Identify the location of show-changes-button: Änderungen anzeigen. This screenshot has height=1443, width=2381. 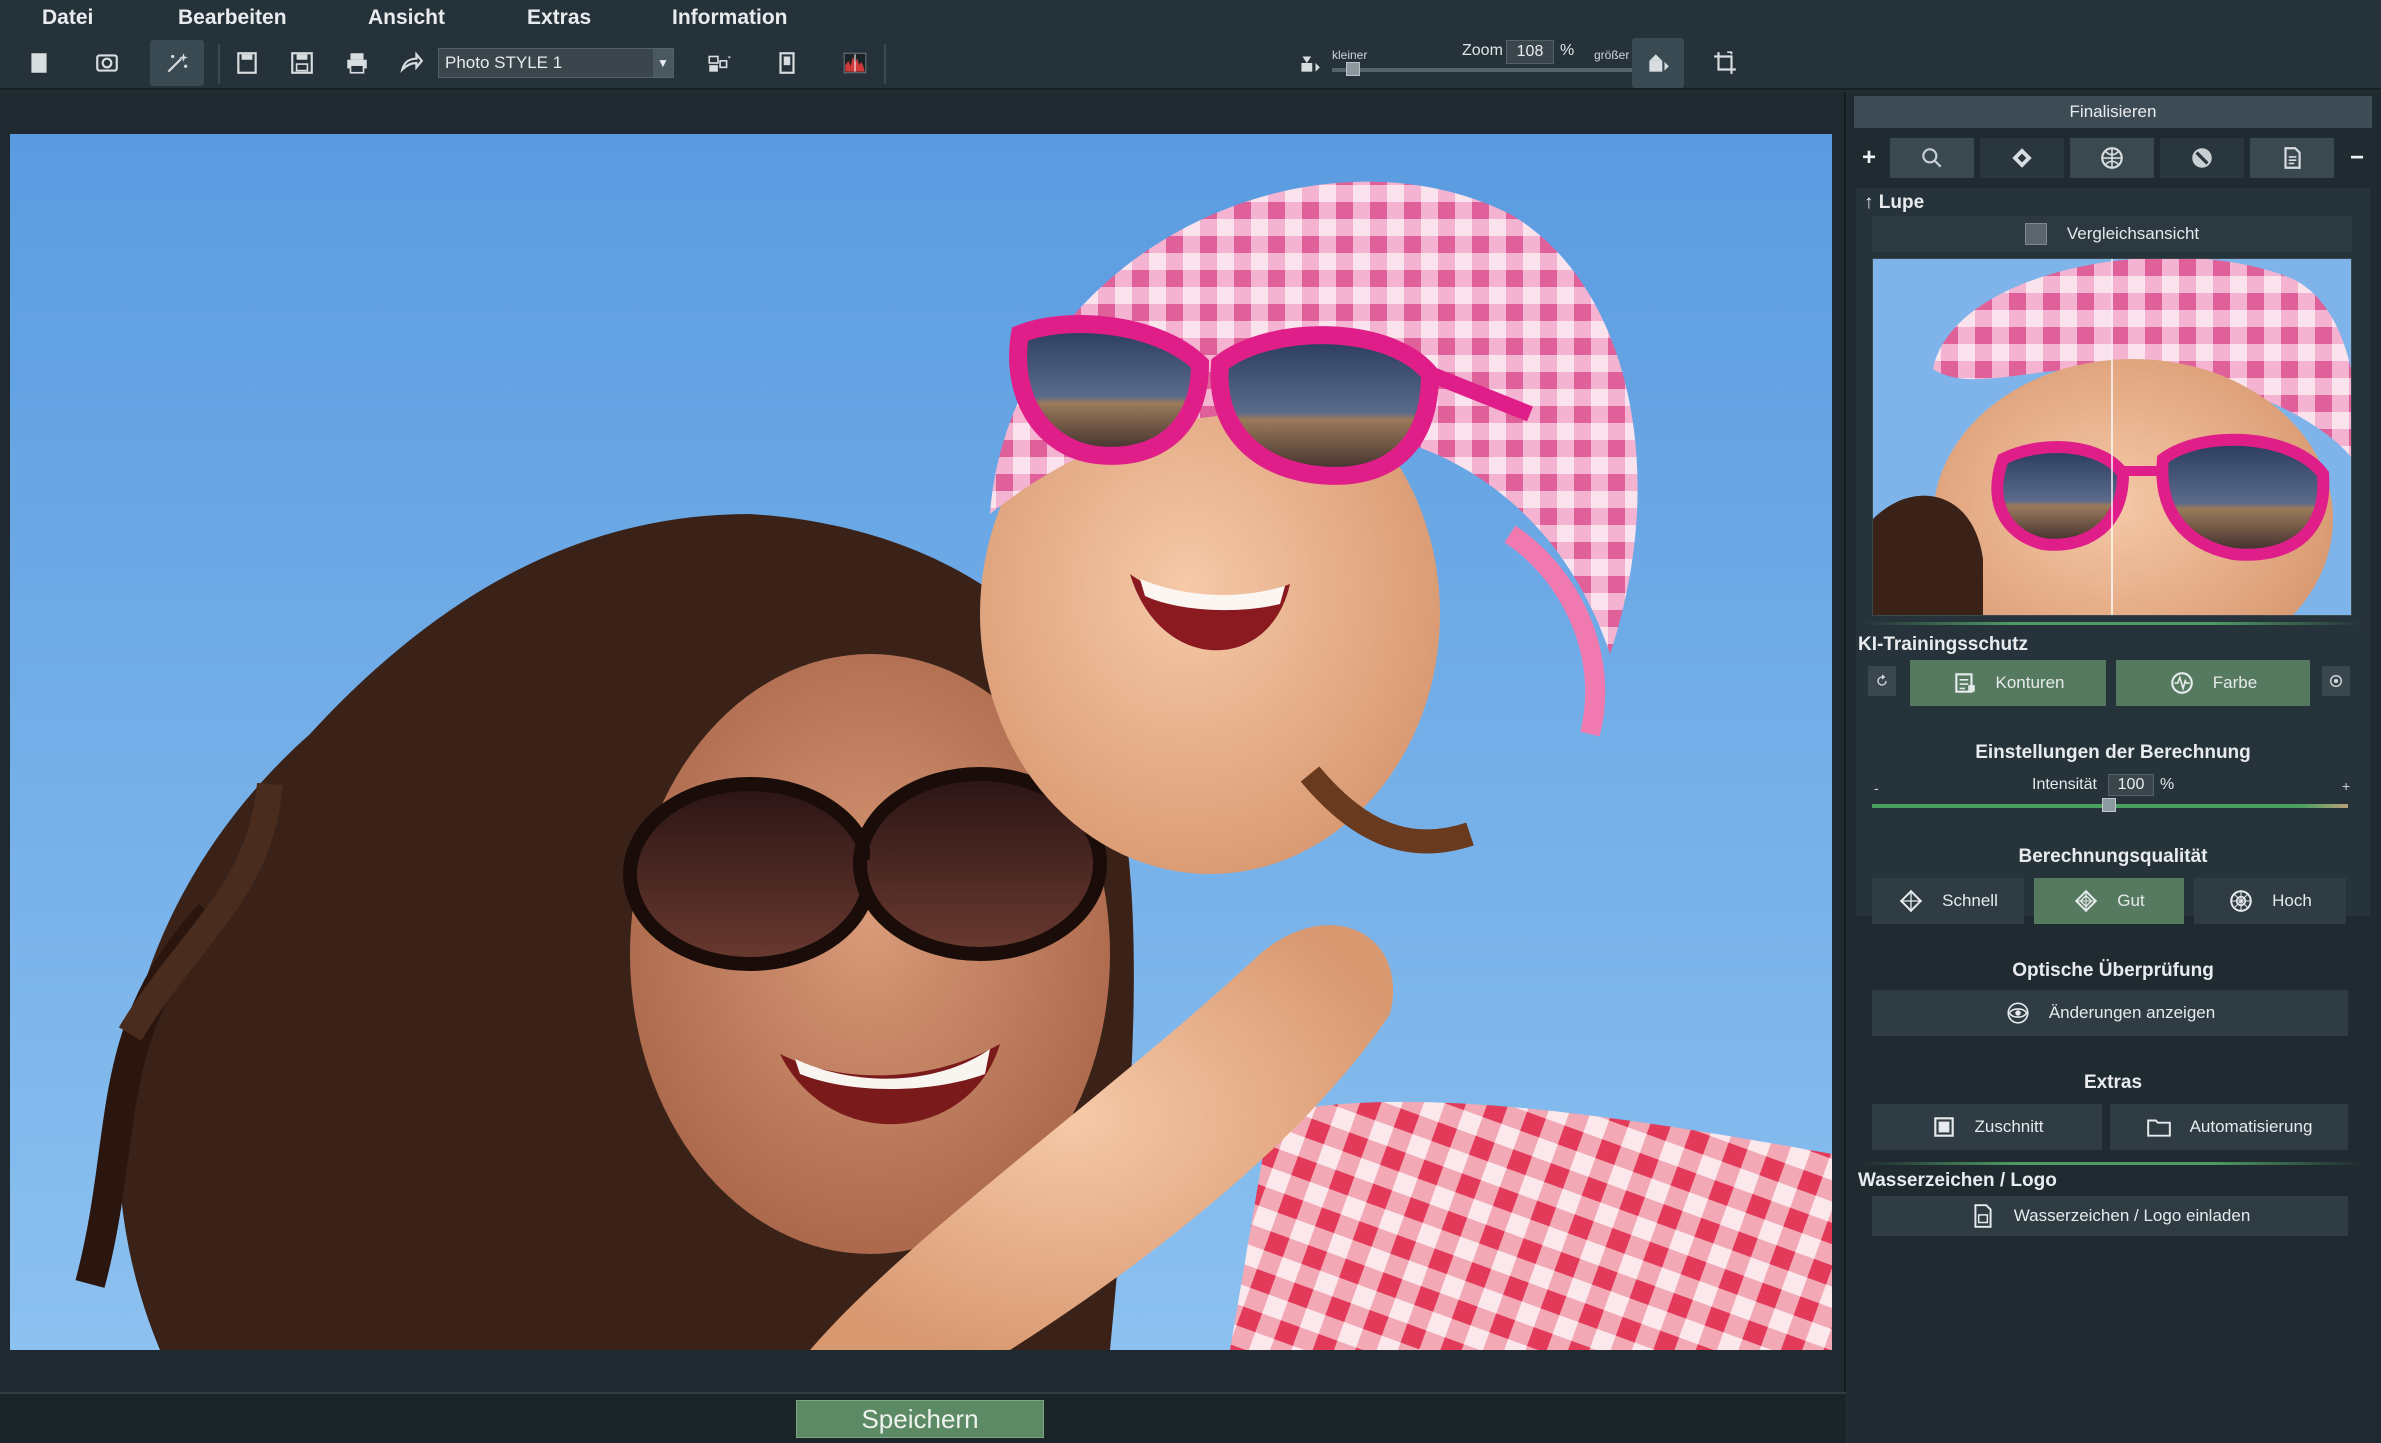
(2110, 1013).